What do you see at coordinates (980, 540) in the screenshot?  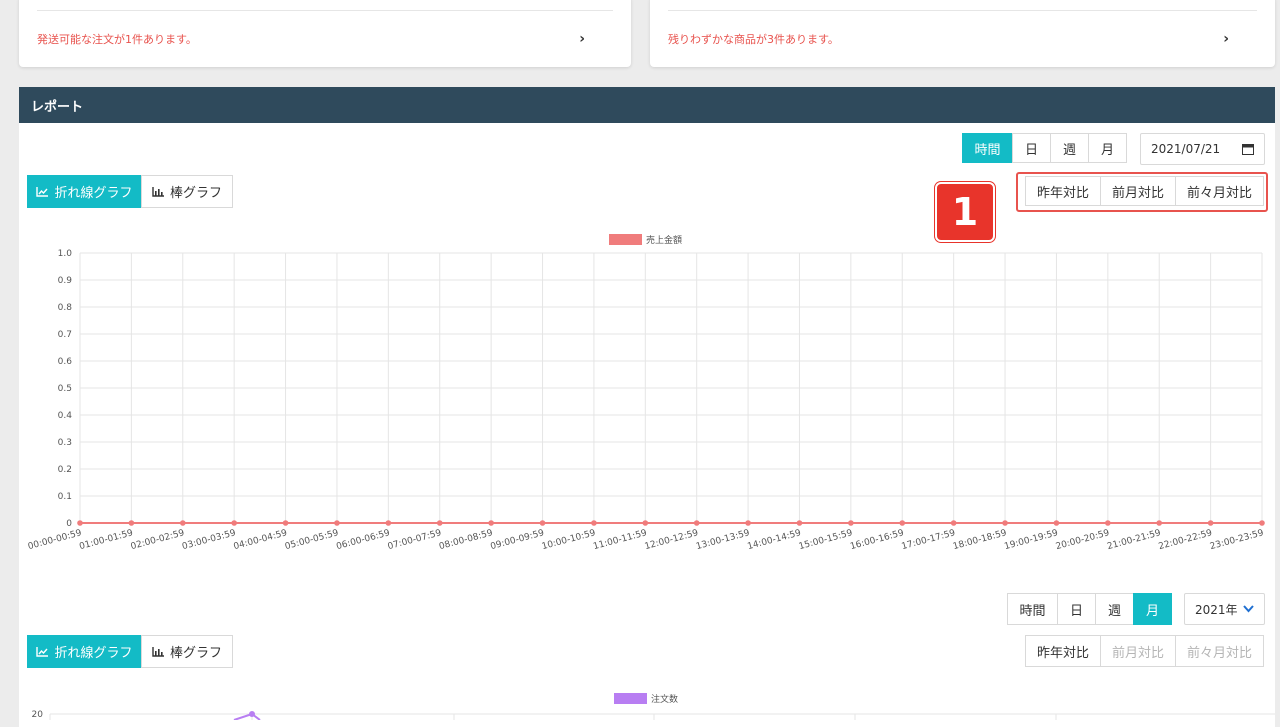 I see `x-tick-label: 18:00-18:59` at bounding box center [980, 540].